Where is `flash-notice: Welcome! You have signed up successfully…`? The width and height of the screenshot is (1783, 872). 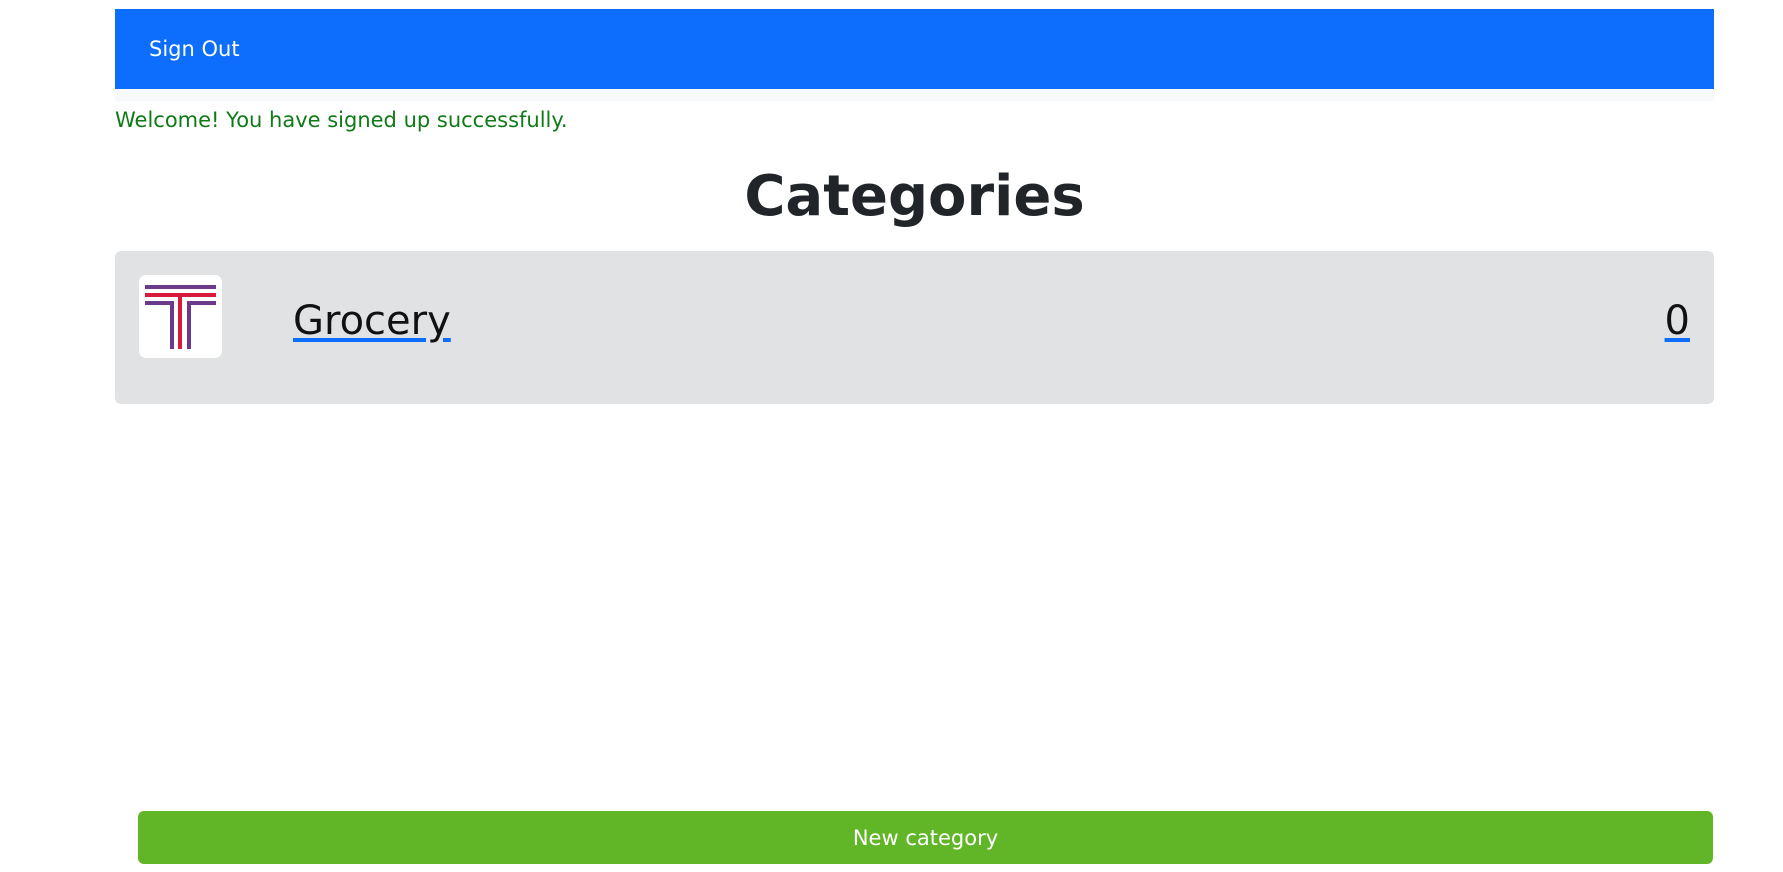
flash-notice: Welcome! You have signed up successfully… is located at coordinates (341, 120).